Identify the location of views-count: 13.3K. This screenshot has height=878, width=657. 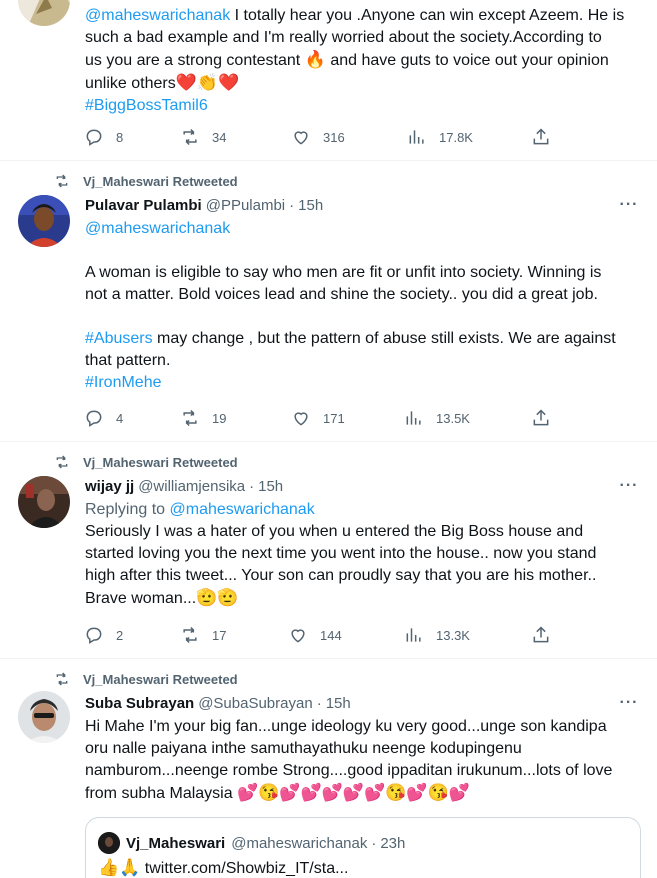
(453, 635).